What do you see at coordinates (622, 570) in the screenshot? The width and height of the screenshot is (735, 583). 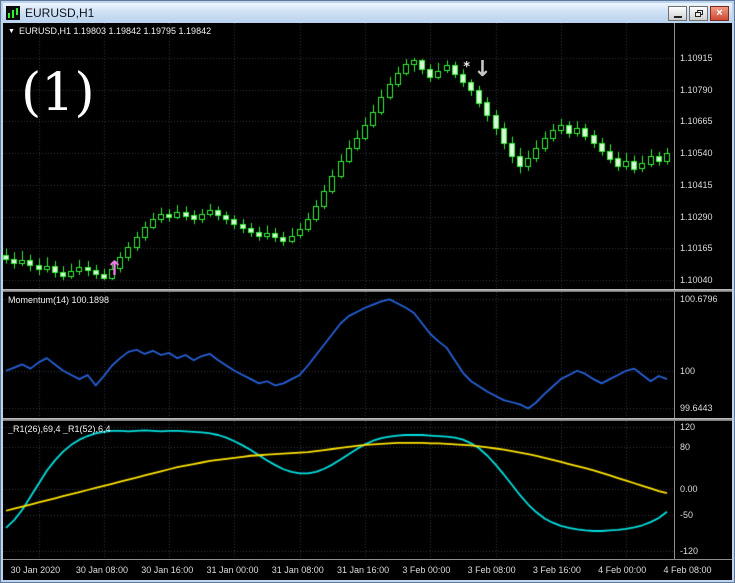 I see `time-label: 4 Feb 00:00` at bounding box center [622, 570].